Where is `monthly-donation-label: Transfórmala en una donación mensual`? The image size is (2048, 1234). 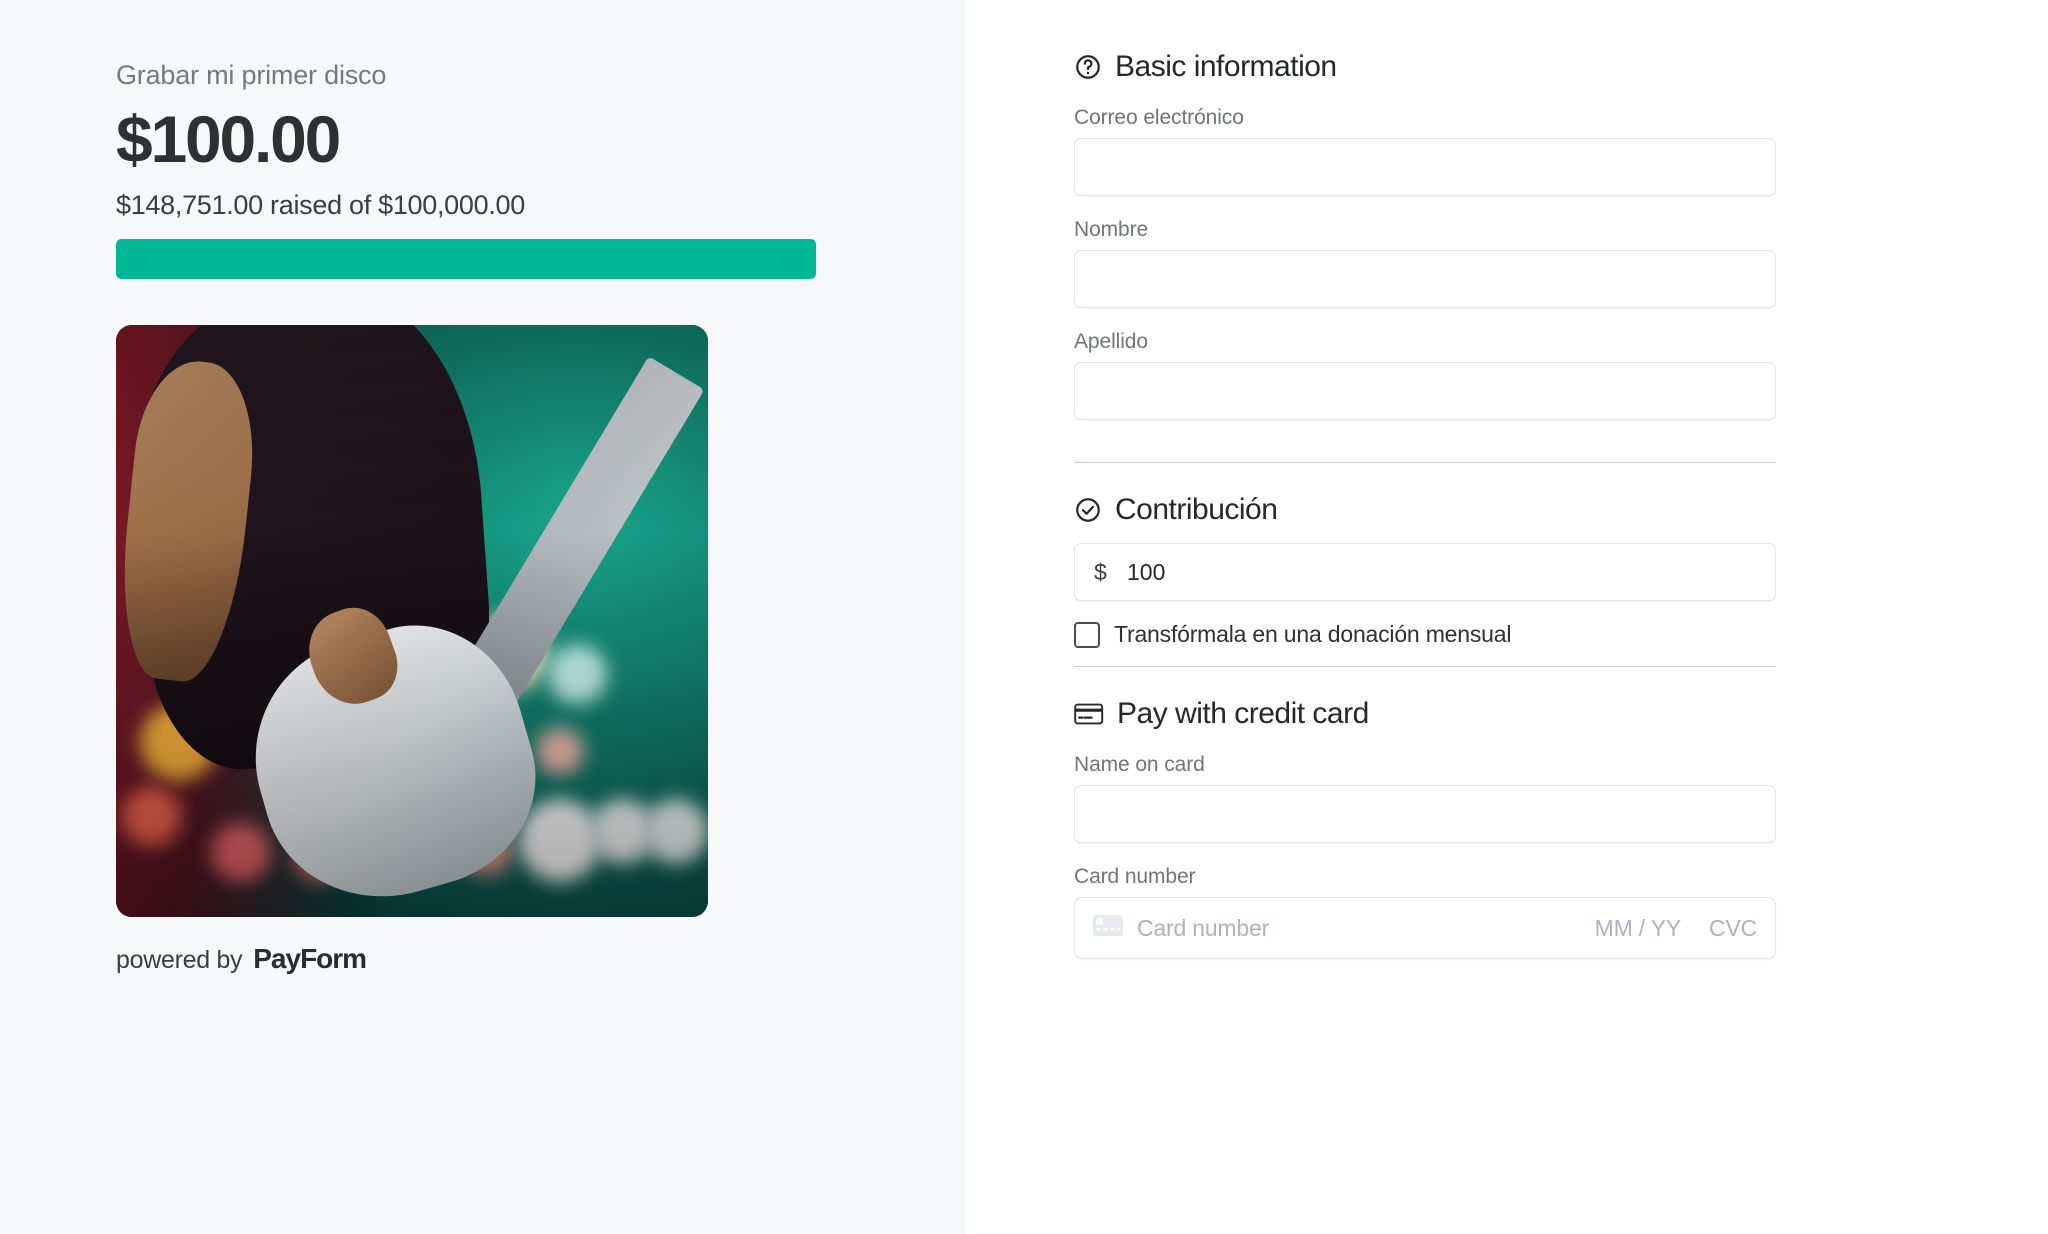 monthly-donation-label: Transfórmala en una donación mensual is located at coordinates (1313, 634).